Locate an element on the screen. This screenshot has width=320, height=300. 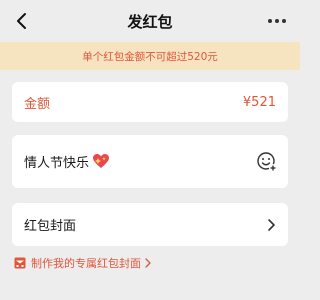
red-packet-cover-icon is located at coordinates (20, 263).